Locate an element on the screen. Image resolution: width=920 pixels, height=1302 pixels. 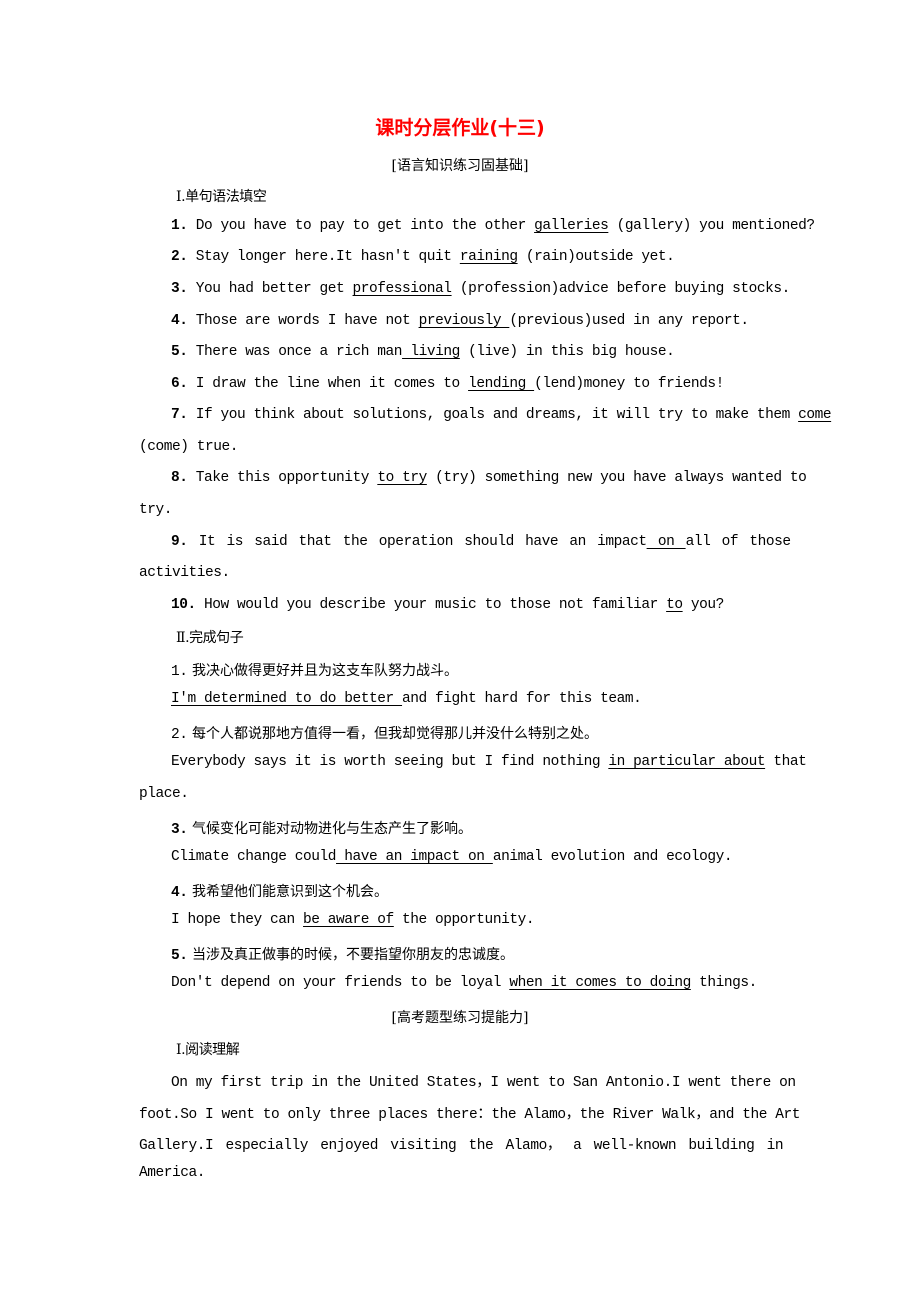
translation-continuation: place. is located at coordinates (164, 794).